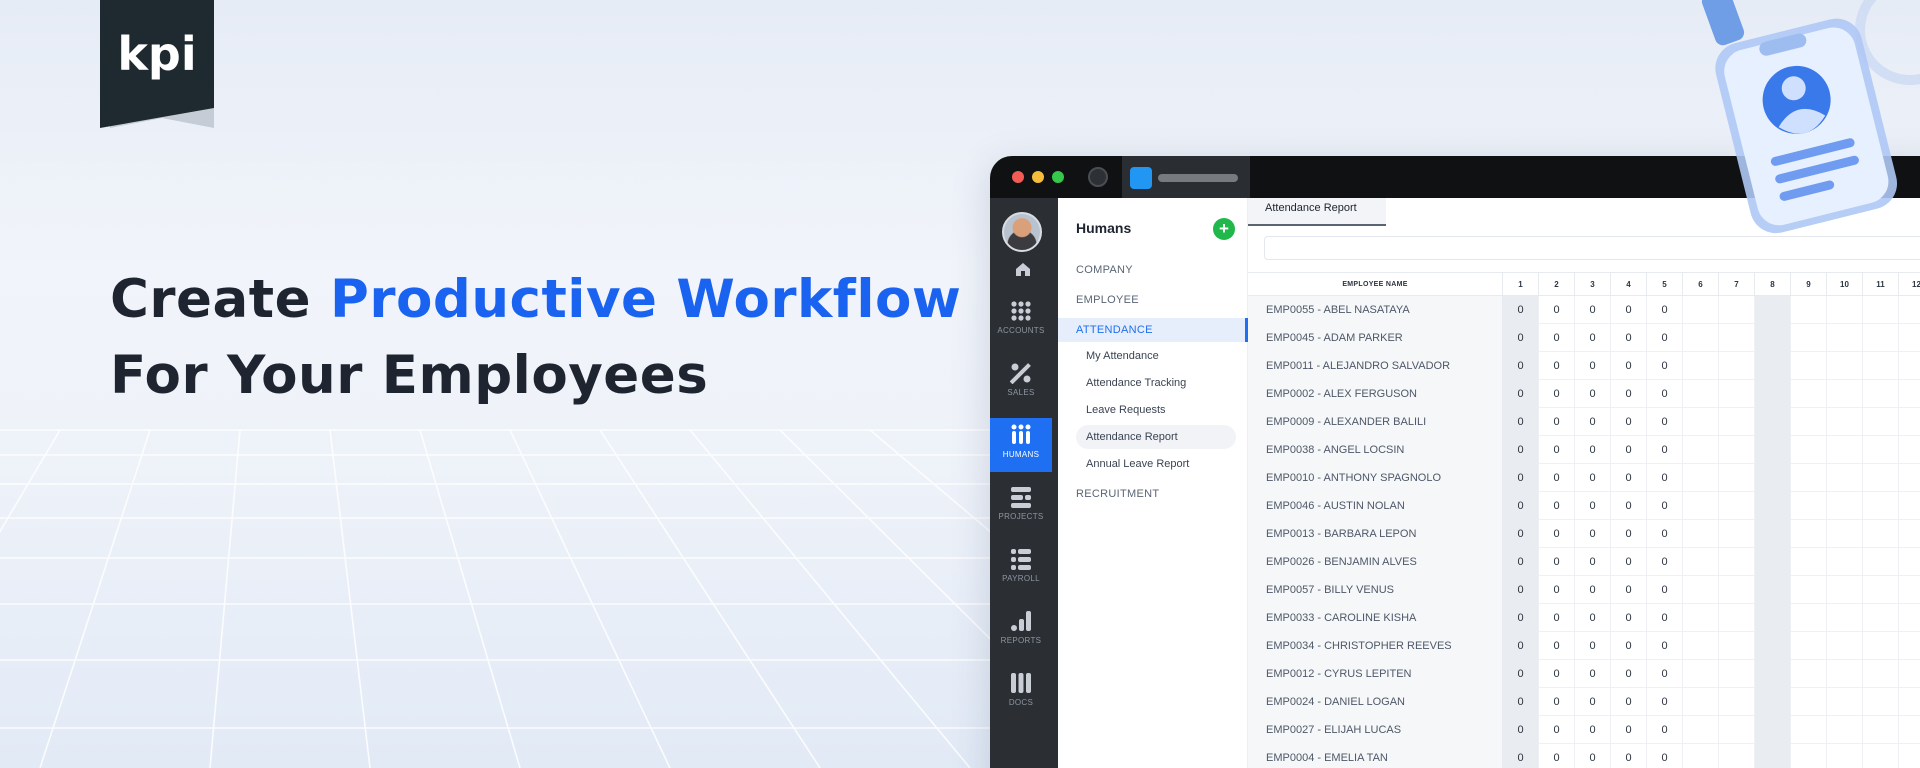  What do you see at coordinates (1584, 618) in the screenshot?
I see `table-row: EMP0033 - CAROLINE KISHA 0 0 0 0 0` at bounding box center [1584, 618].